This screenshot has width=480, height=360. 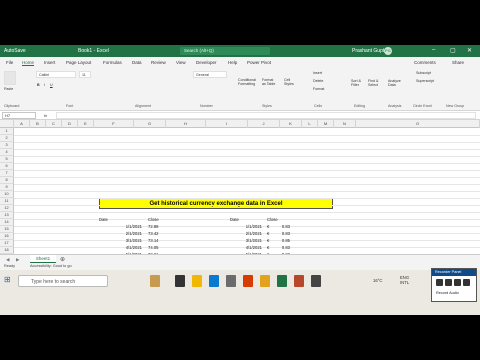 I want to click on row-header-7: 7, so click(x=7, y=173).